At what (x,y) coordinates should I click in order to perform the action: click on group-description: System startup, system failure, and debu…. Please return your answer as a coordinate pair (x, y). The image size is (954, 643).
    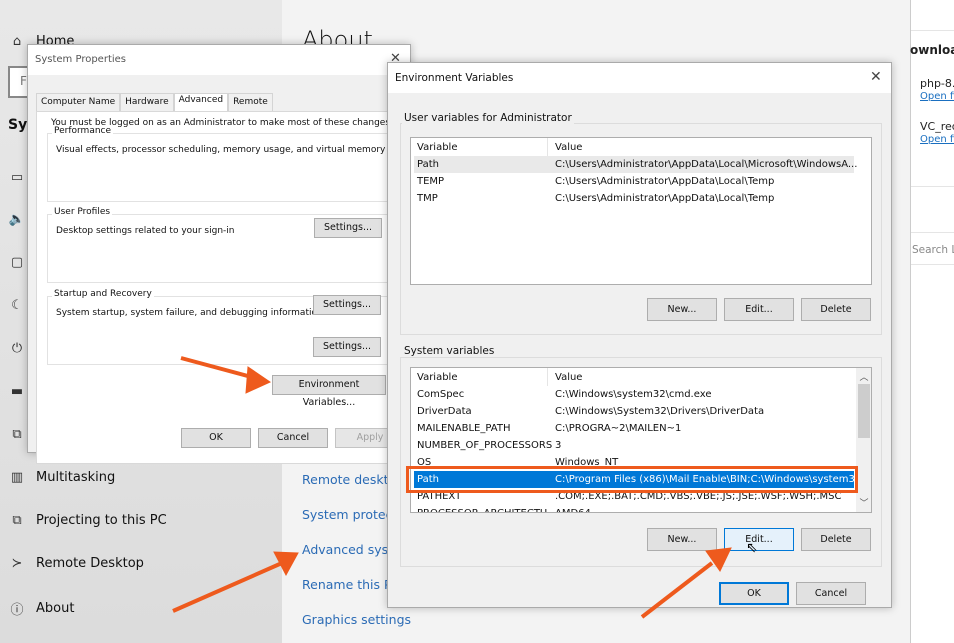
    Looking at the image, I should click on (189, 313).